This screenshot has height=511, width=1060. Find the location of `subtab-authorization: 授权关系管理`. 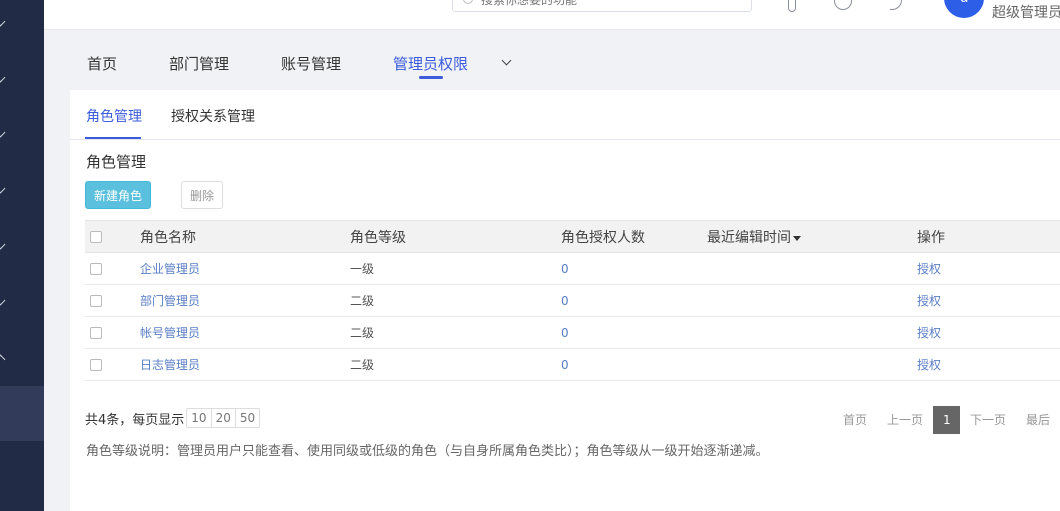

subtab-authorization: 授权关系管理 is located at coordinates (213, 116).